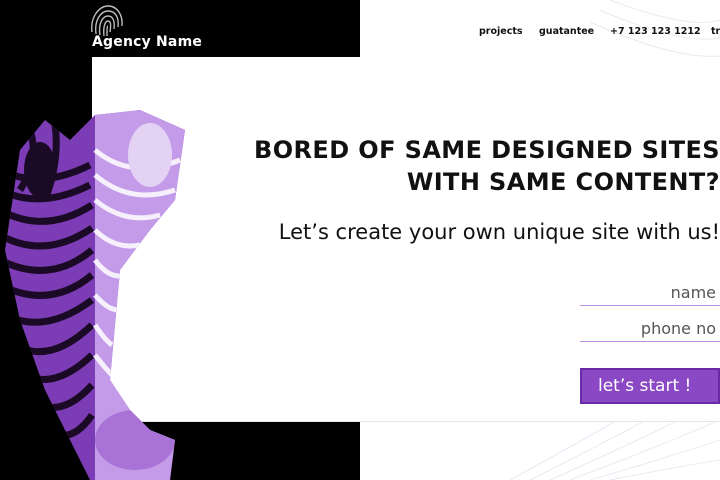 Image resolution: width=720 pixels, height=480 pixels. I want to click on nav-link-guarantee: guatantee, so click(566, 31).